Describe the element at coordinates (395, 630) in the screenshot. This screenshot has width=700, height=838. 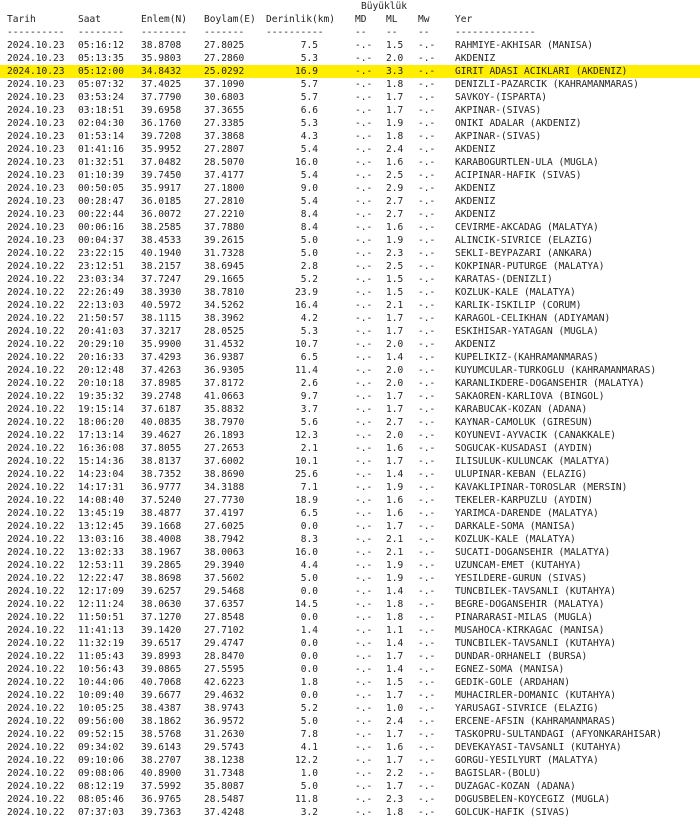
I see `event-ml: 1.1` at that location.